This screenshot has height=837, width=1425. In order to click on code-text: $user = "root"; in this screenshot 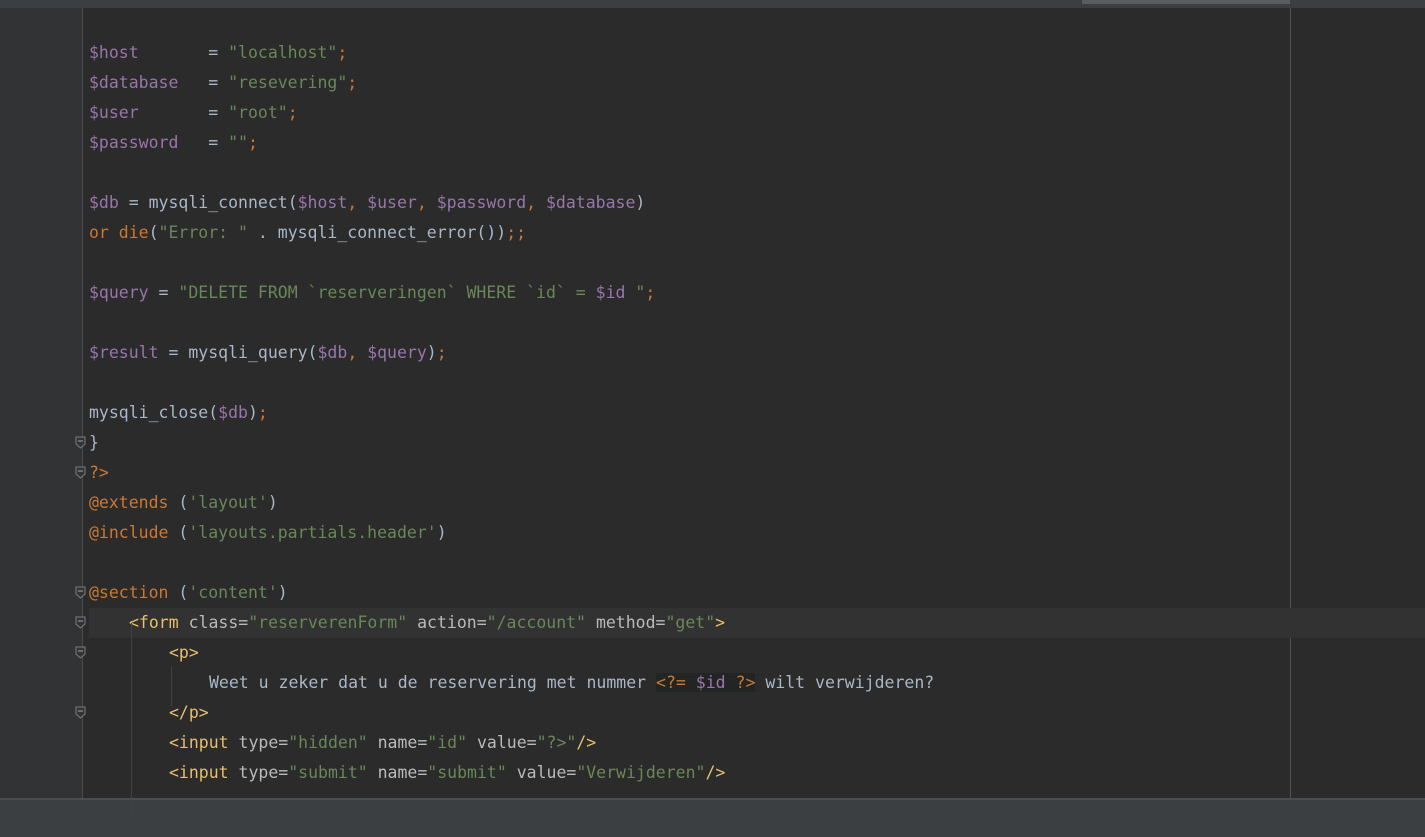, I will do `click(193, 113)`.